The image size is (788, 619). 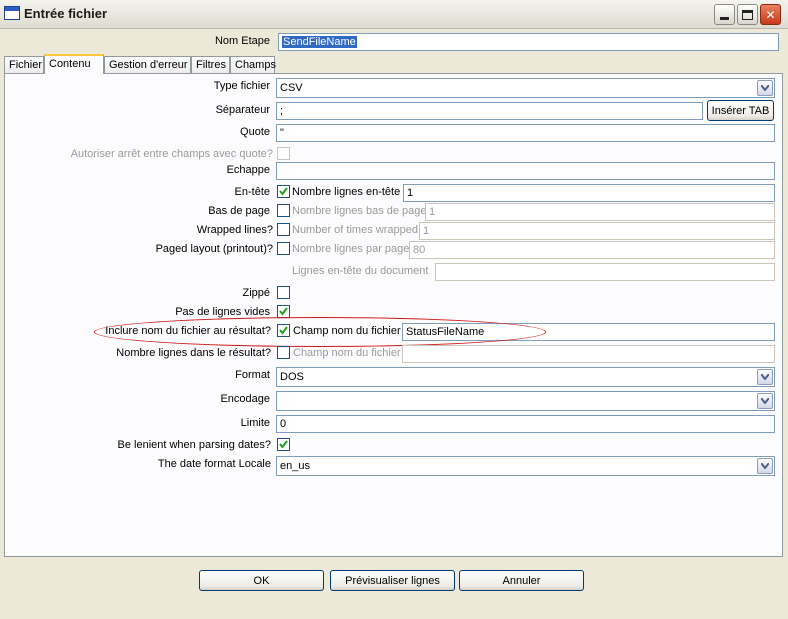 What do you see at coordinates (292, 377) in the screenshot?
I see `format-value: DOS` at bounding box center [292, 377].